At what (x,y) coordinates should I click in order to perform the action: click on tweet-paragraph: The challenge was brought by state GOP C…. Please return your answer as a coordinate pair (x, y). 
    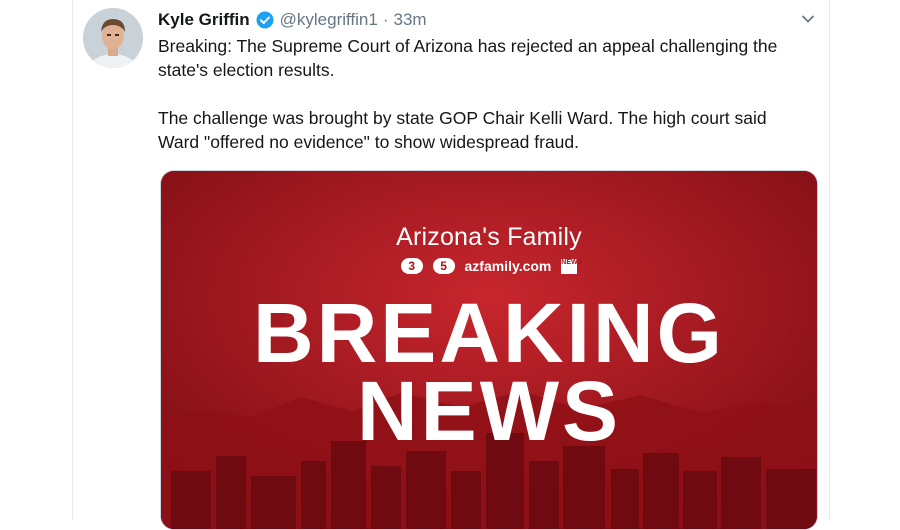
    Looking at the image, I should click on (462, 130).